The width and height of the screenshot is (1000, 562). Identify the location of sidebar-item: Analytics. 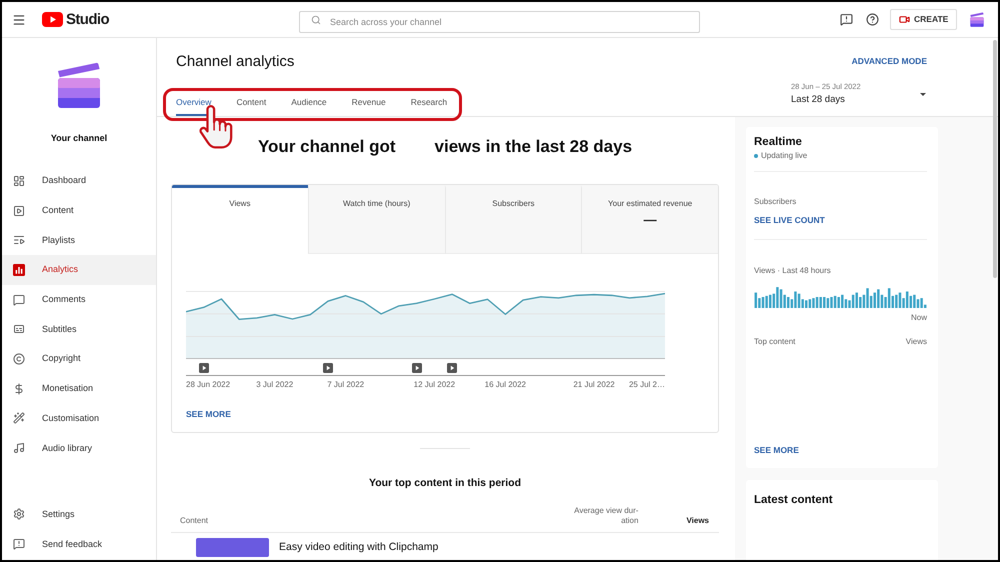
(79, 270).